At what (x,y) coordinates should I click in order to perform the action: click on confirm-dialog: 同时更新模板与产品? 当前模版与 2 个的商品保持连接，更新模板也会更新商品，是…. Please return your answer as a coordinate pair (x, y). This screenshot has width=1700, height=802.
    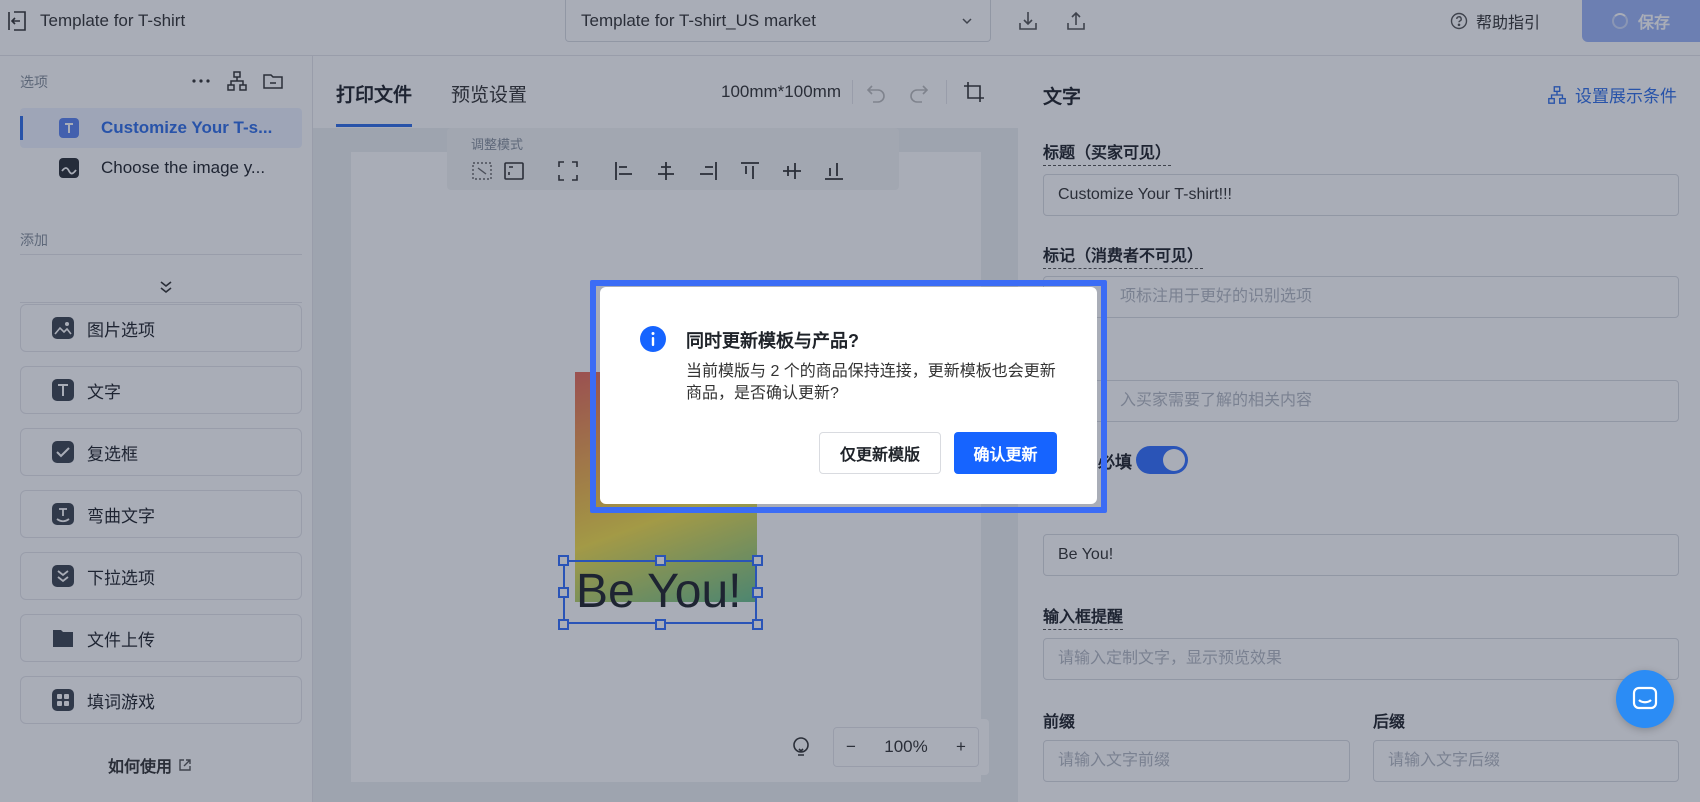
    Looking at the image, I should click on (848, 395).